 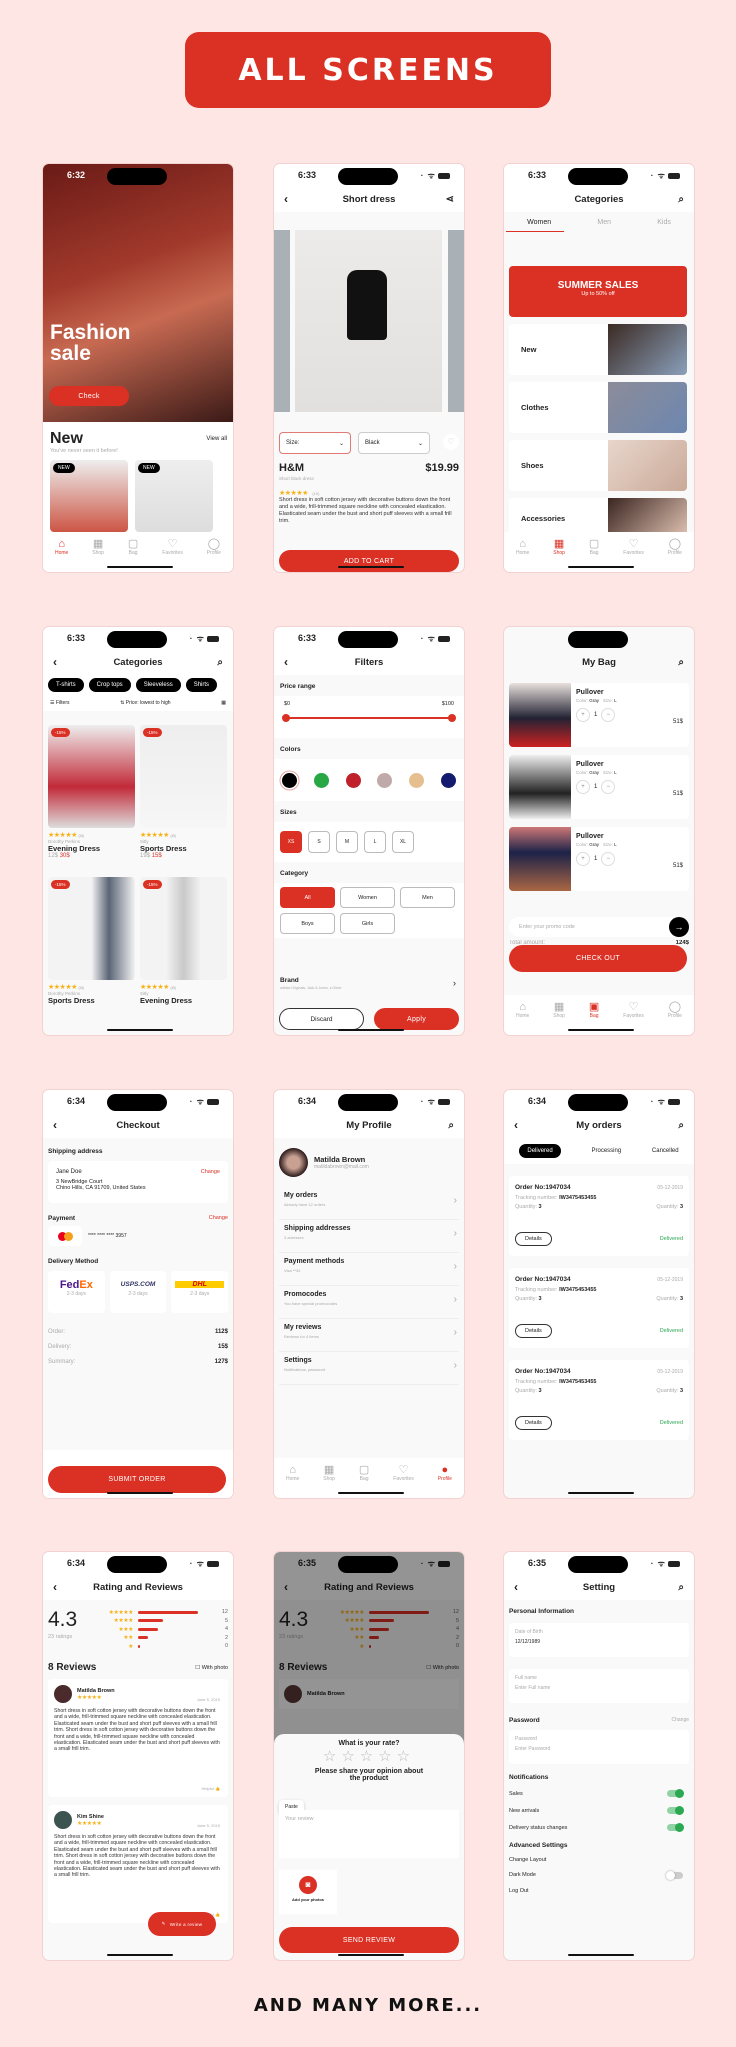 What do you see at coordinates (452, 718) in the screenshot?
I see `slider-max-handle` at bounding box center [452, 718].